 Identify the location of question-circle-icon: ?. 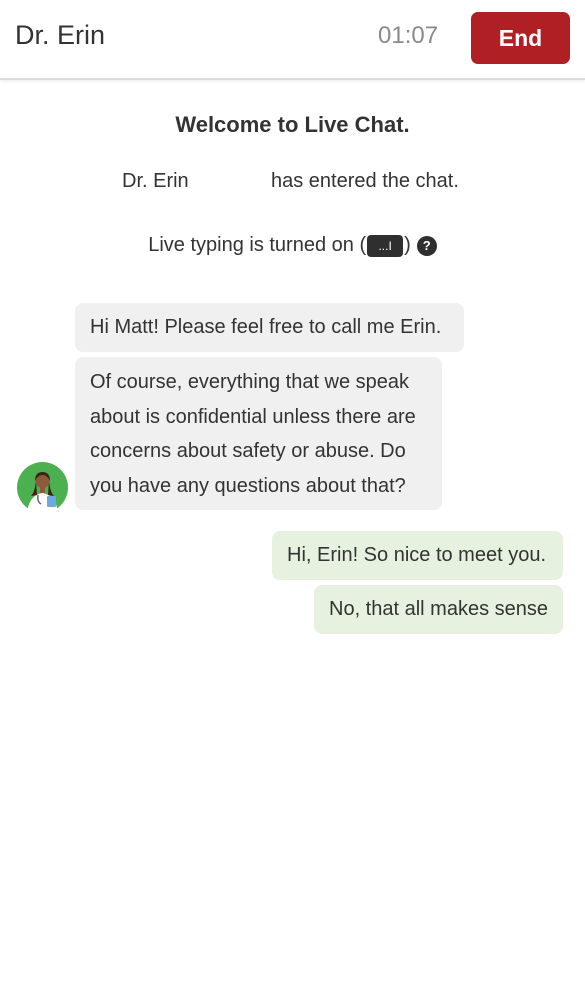
(426, 245).